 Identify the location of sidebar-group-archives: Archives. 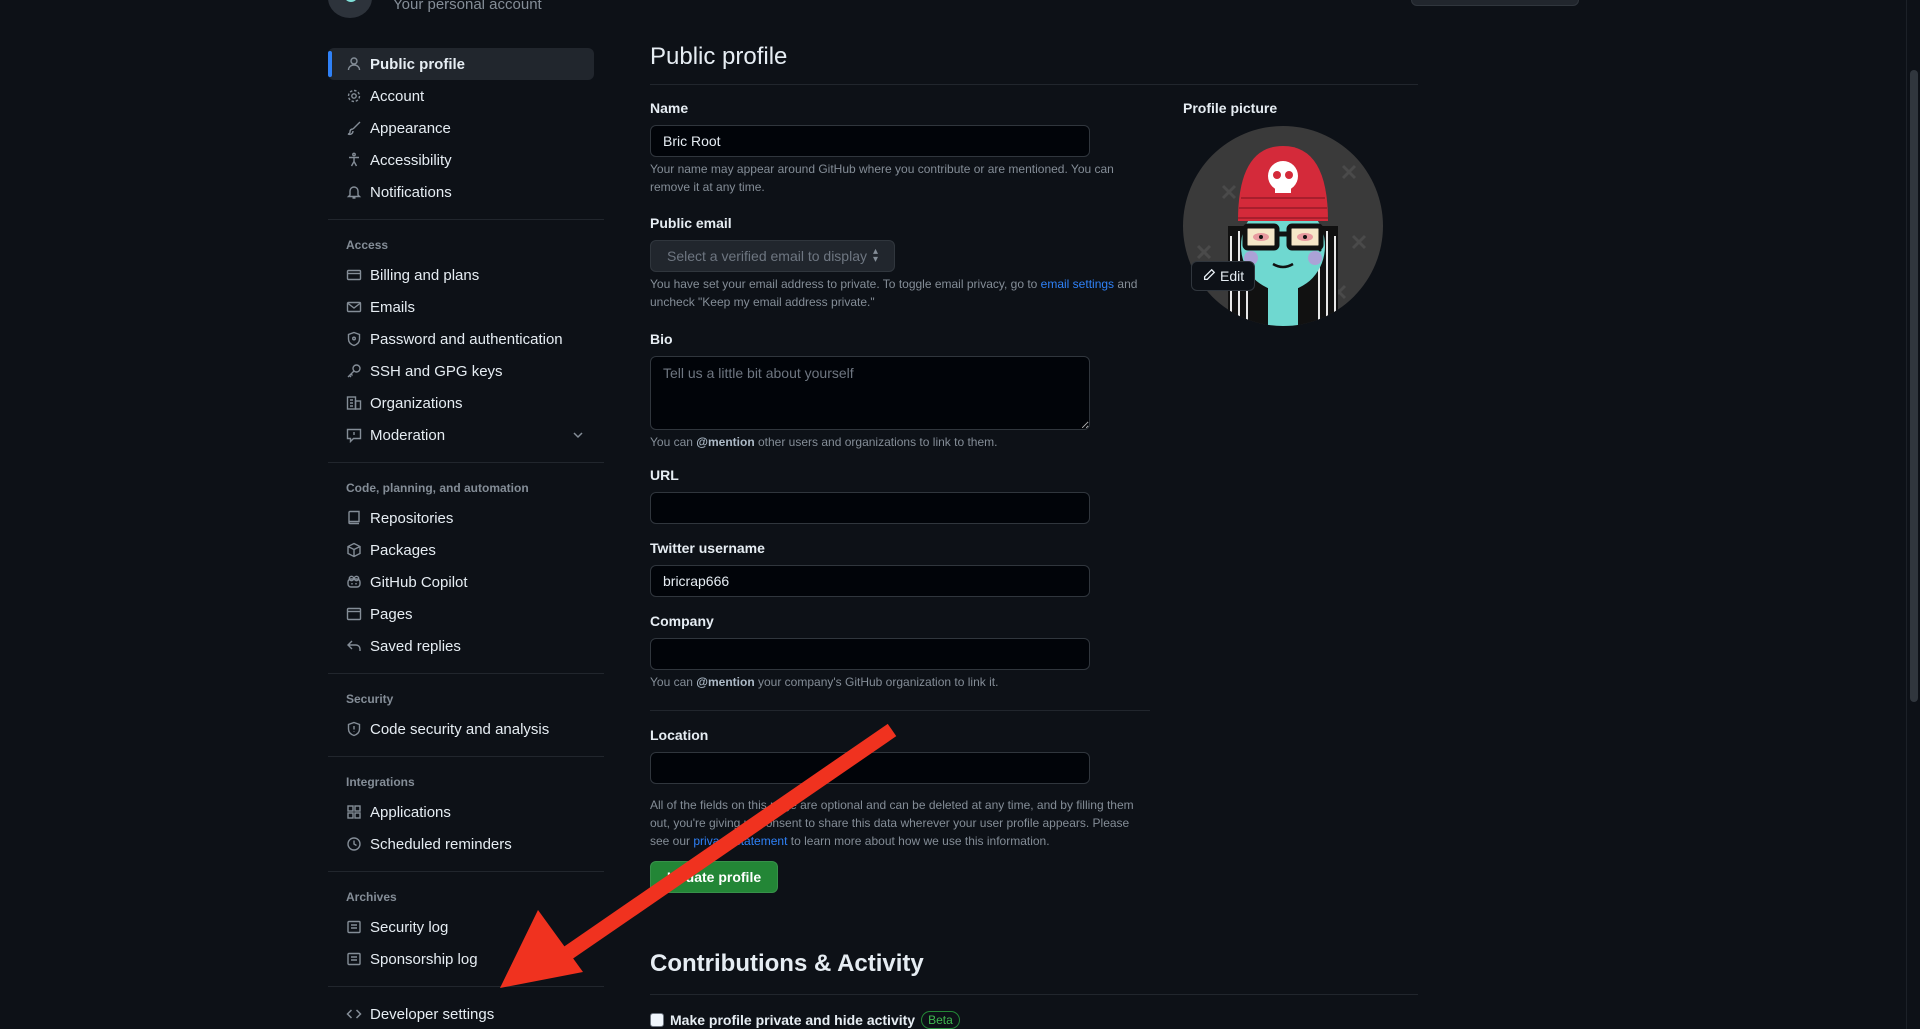
(371, 897).